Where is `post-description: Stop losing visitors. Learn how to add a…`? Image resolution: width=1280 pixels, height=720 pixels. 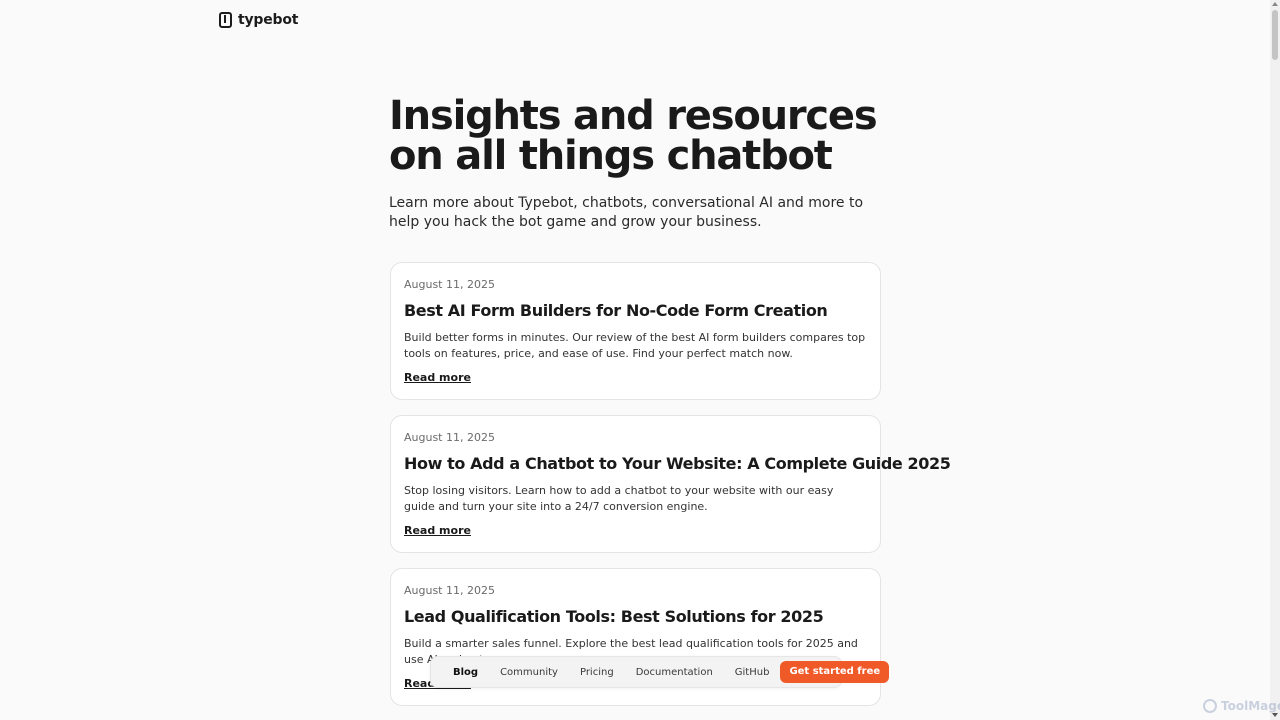
post-description: Stop losing visitors. Learn how to add a… is located at coordinates (619, 498).